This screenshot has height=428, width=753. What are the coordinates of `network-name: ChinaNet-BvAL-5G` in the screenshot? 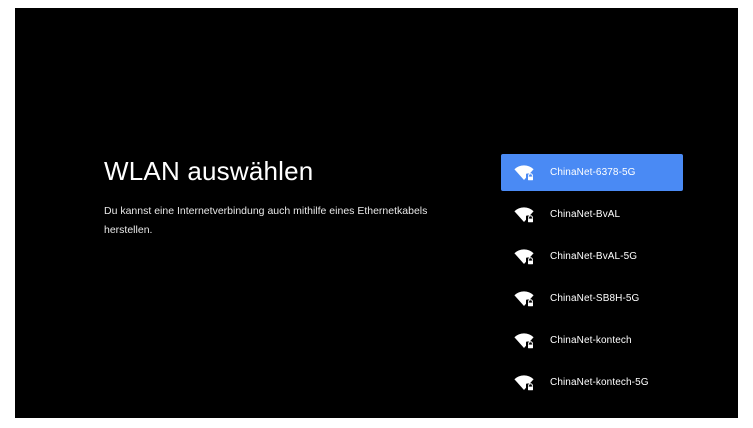 It's located at (594, 256).